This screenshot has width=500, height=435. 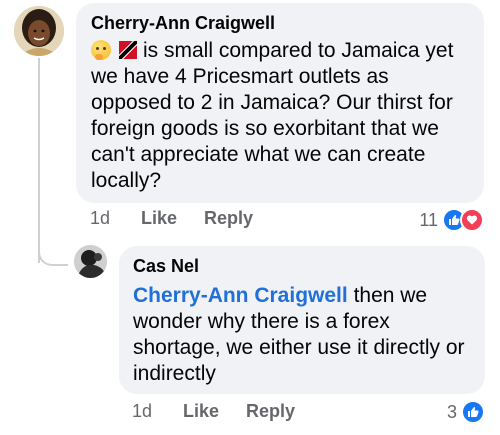 I want to click on thread-connector, so click(x=53, y=253).